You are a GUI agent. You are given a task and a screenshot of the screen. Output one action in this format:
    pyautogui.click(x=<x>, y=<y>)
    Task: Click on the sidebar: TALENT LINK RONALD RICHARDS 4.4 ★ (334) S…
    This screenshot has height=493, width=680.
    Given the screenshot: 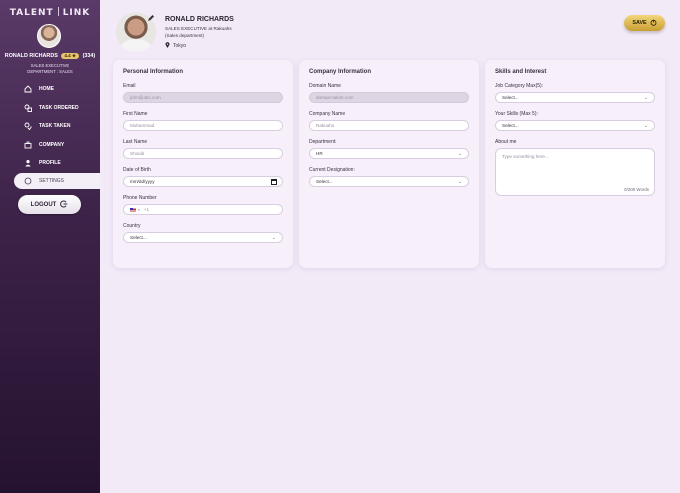 What is the action you would take?
    pyautogui.click(x=50, y=246)
    